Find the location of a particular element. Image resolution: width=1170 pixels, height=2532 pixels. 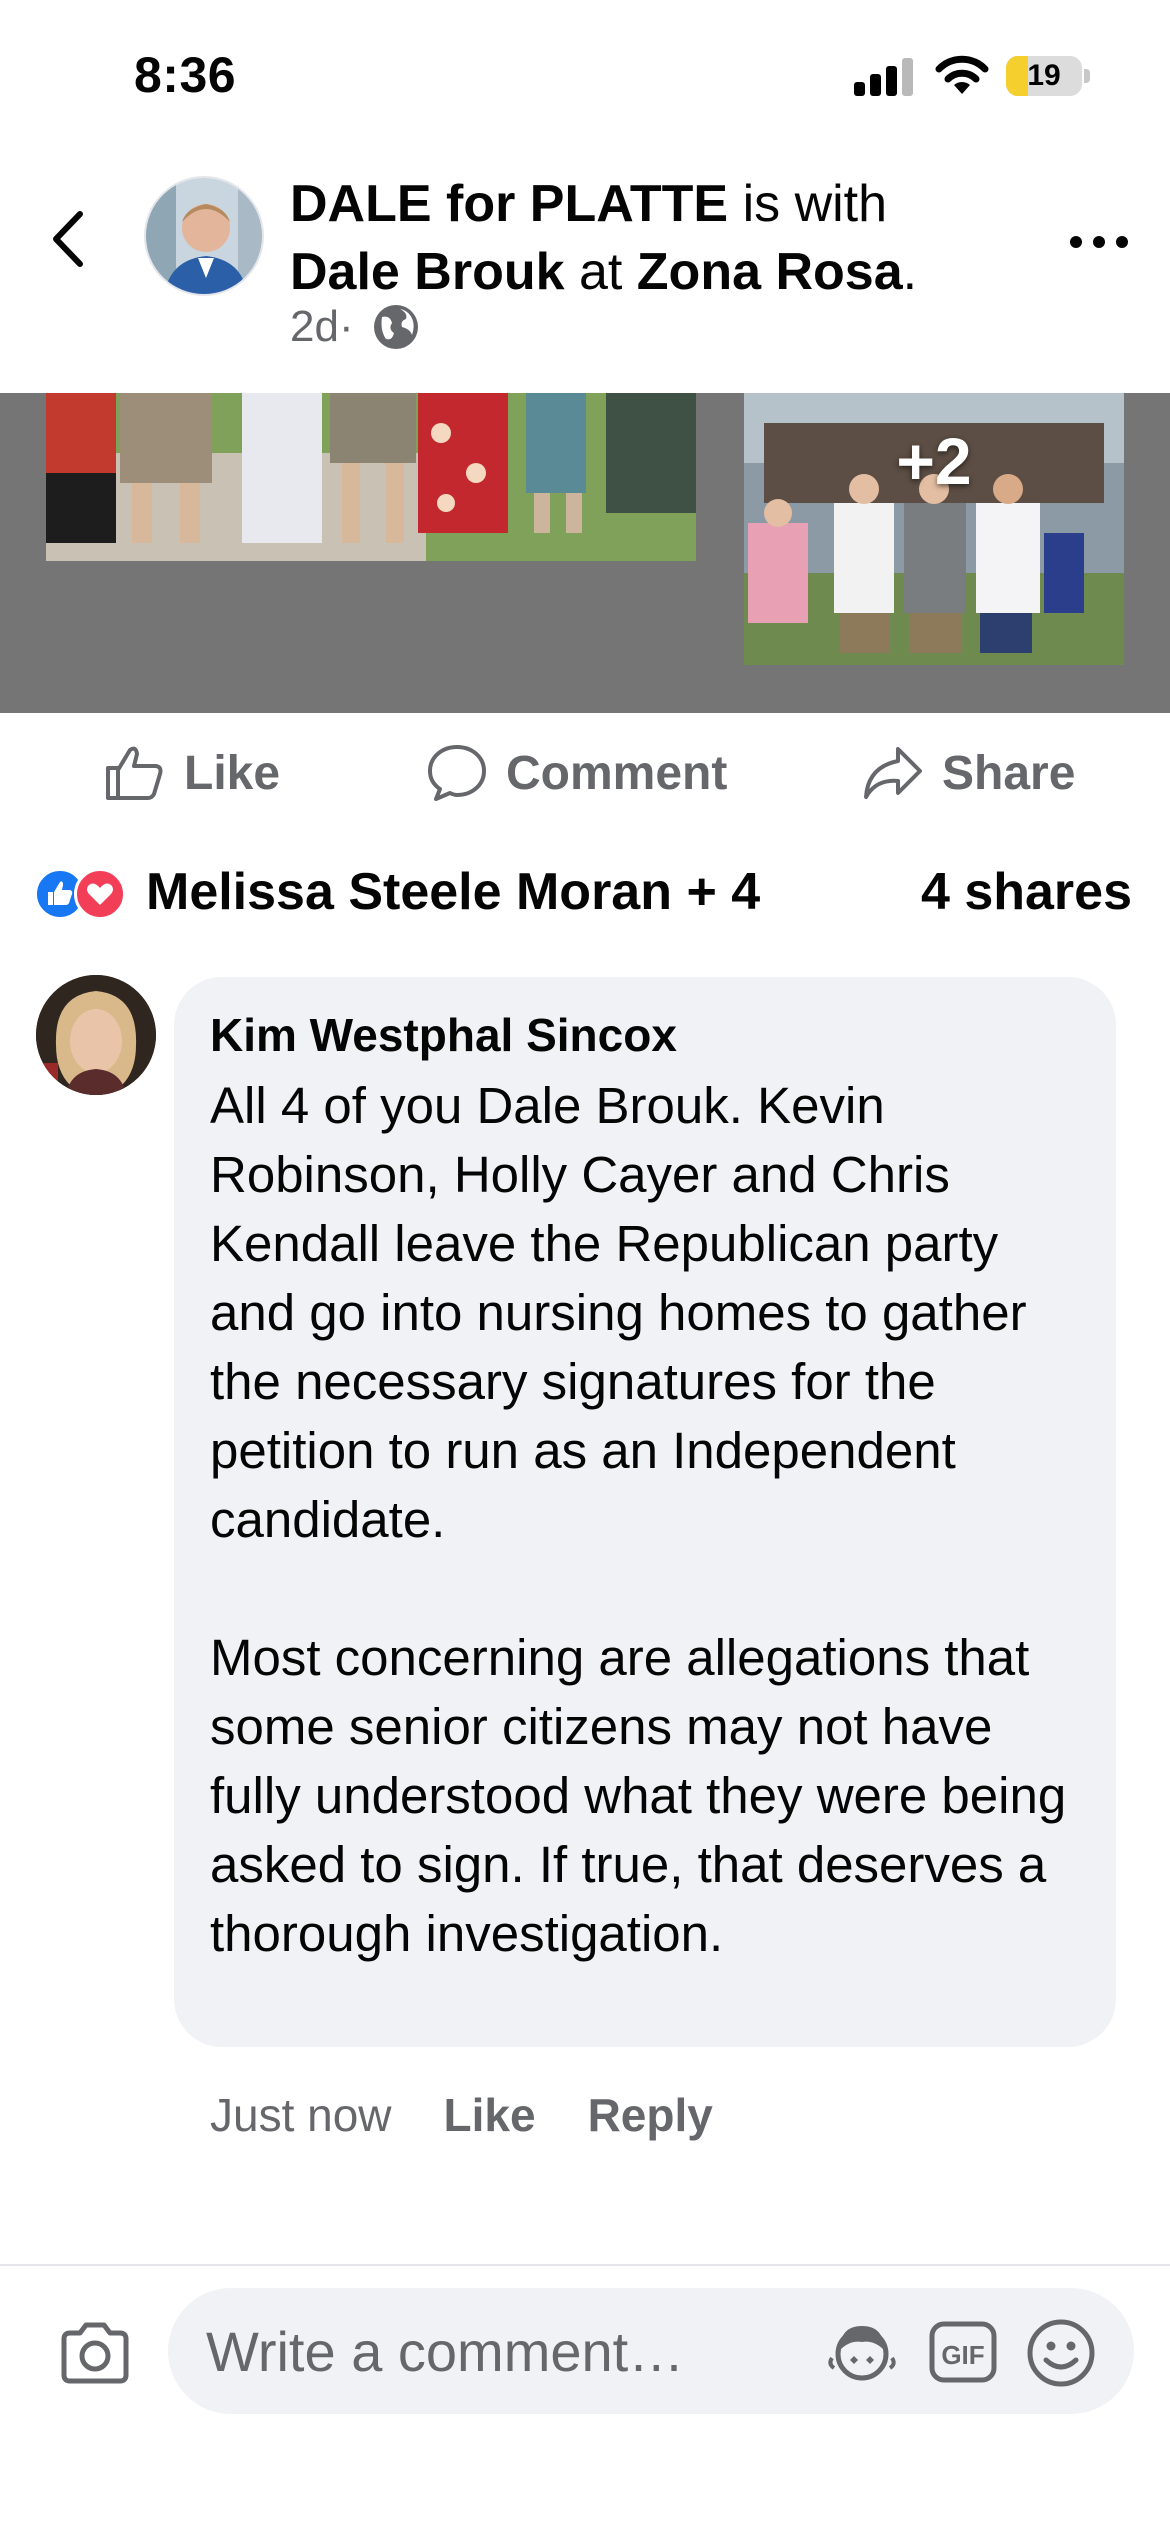

comment-timestamp: Just now is located at coordinates (301, 2115).